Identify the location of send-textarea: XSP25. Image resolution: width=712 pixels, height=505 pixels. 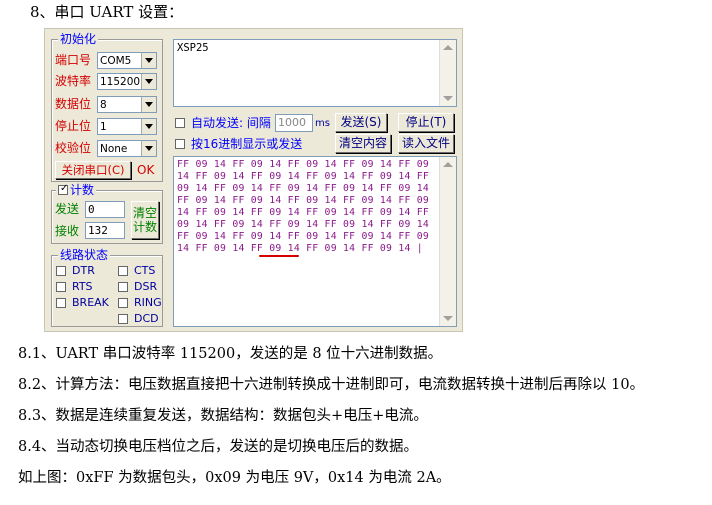
(315, 73).